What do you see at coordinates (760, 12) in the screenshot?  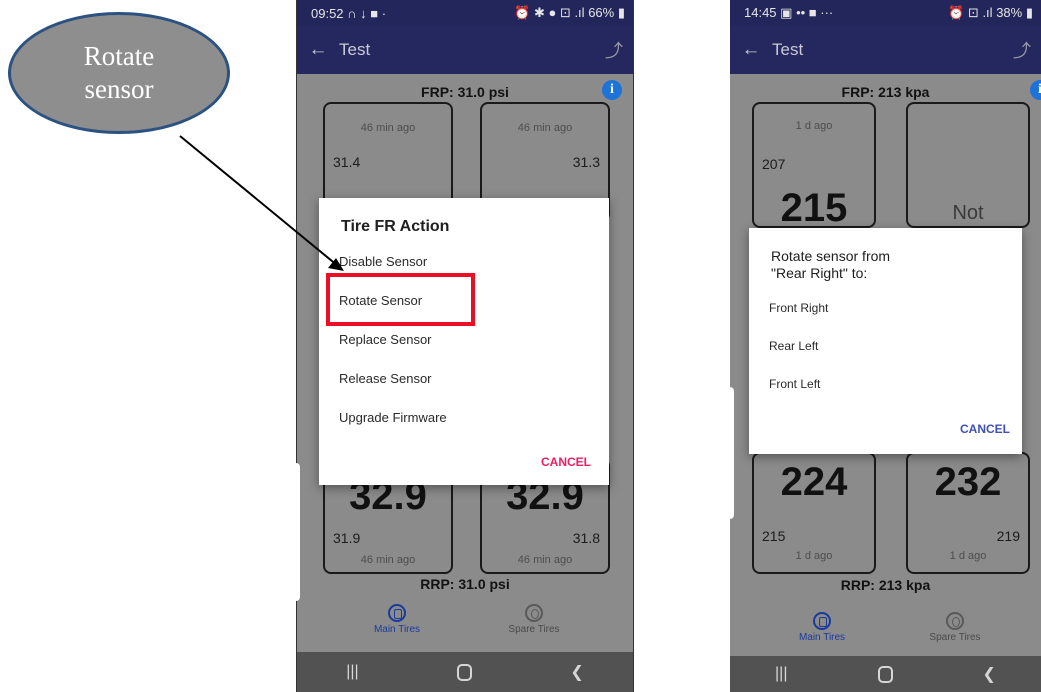 I see `status-time: 14:45` at bounding box center [760, 12].